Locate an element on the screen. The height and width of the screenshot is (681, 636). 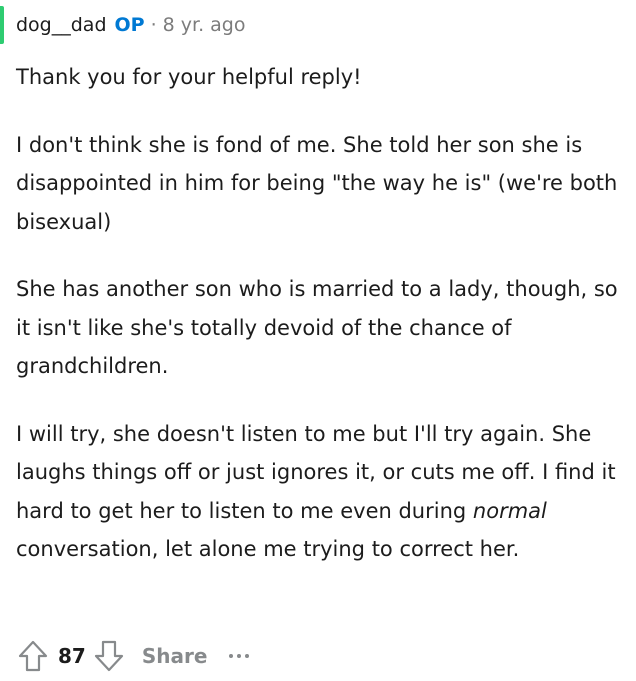
arrow-up-icon is located at coordinates (33, 656).